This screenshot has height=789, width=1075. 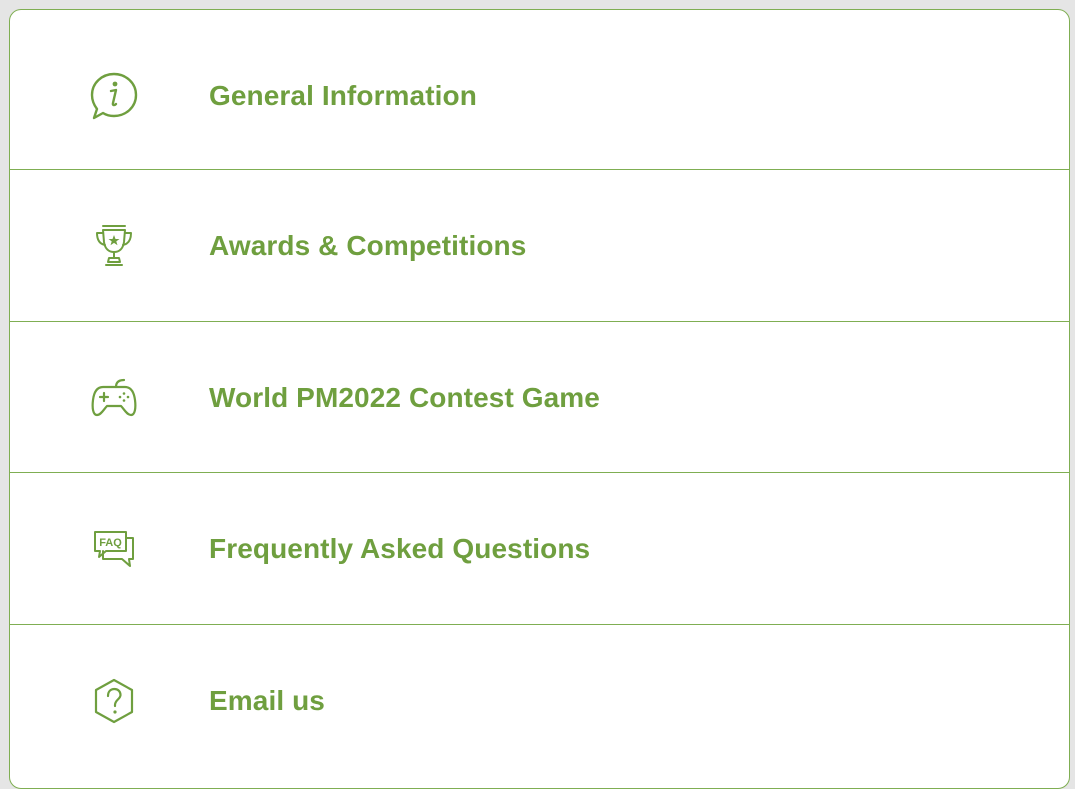 I want to click on menu-item-label: Frequently Asked Questions, so click(x=400, y=548).